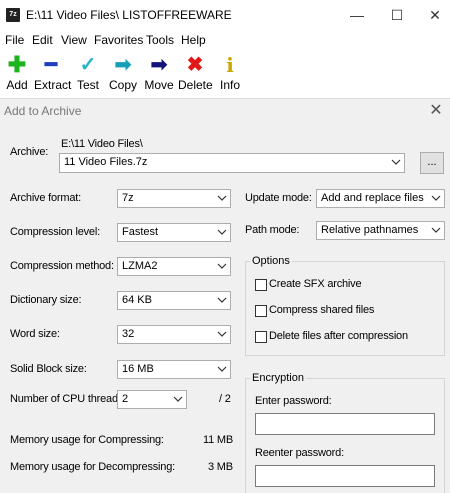  I want to click on delete-after-checkbox, so click(261, 337).